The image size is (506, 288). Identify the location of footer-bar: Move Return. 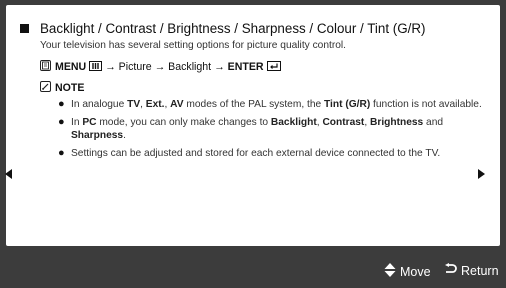
(253, 272).